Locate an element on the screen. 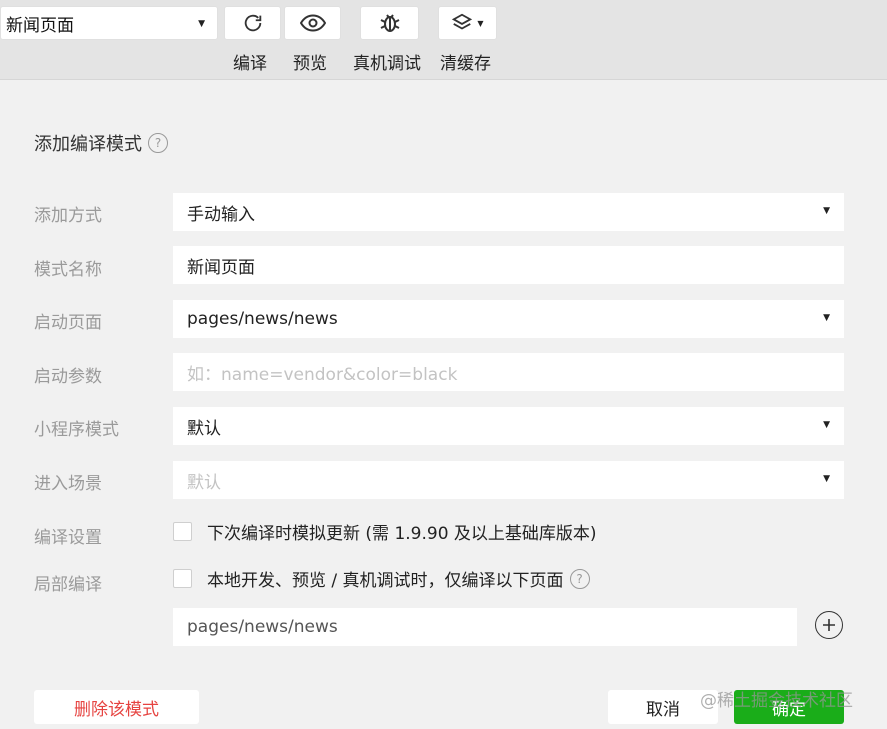  delete-mode-button: 删除该模式 is located at coordinates (116, 707).